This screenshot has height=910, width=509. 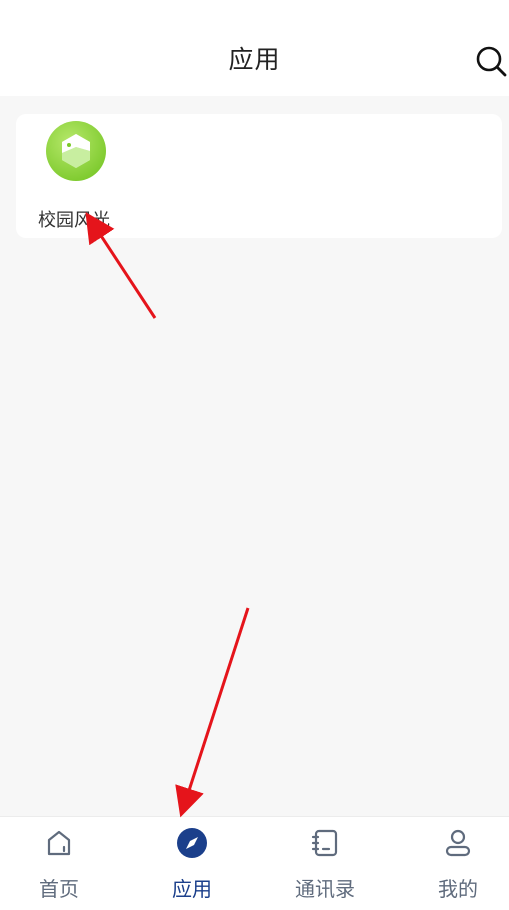 I want to click on top-header: 应用, so click(x=254, y=48).